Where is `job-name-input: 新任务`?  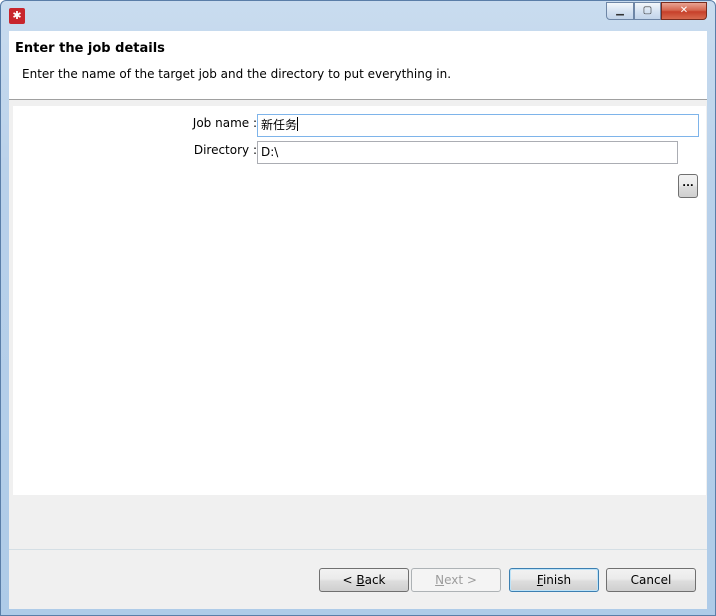 job-name-input: 新任务 is located at coordinates (478, 125).